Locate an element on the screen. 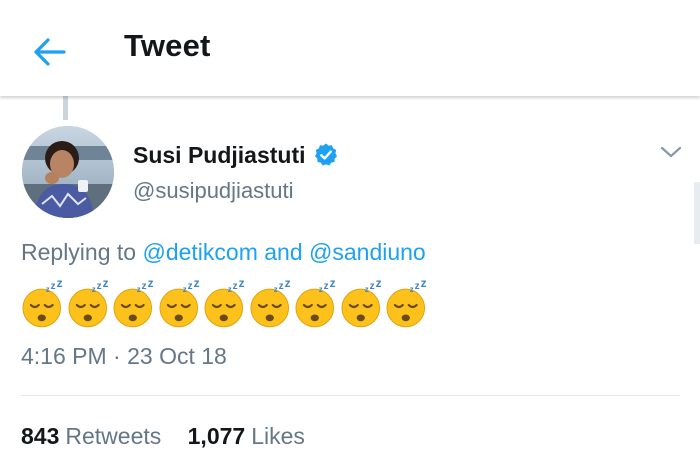 This screenshot has height=471, width=700. tweet-timestamp: 4:16 PM · 23 Oct 18 is located at coordinates (124, 356).